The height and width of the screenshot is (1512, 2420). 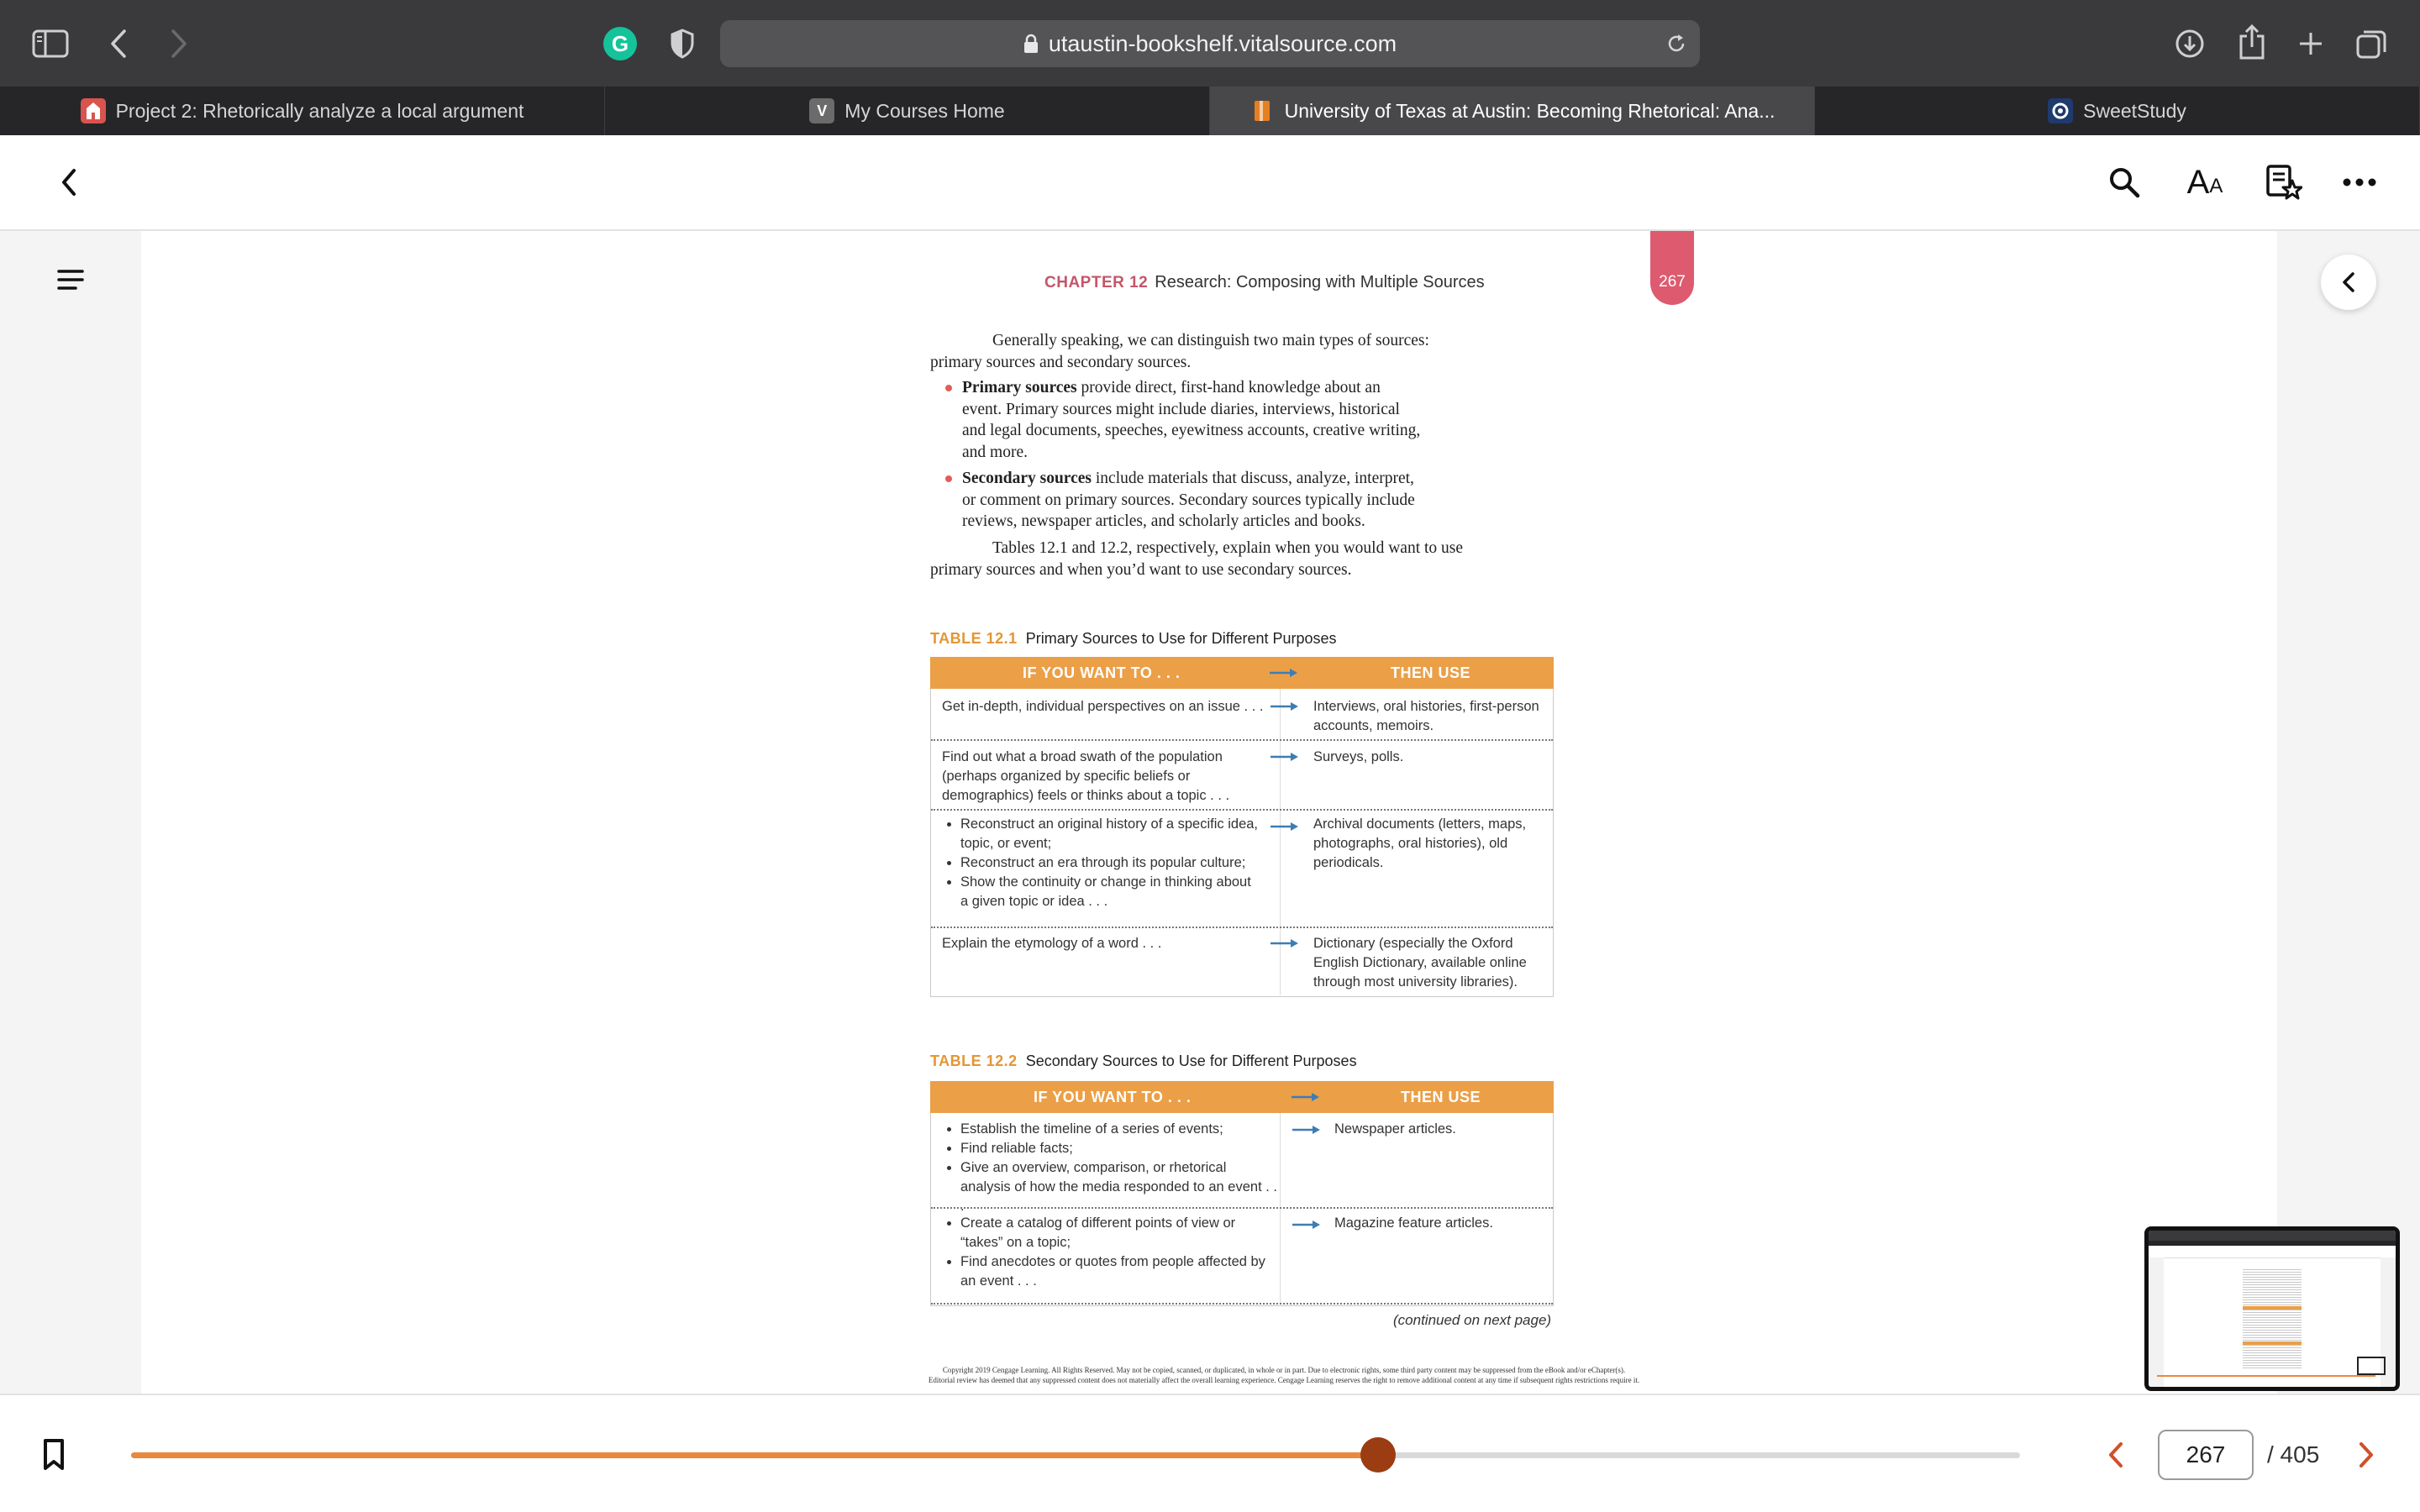 I want to click on lock-icon, so click(x=1031, y=44).